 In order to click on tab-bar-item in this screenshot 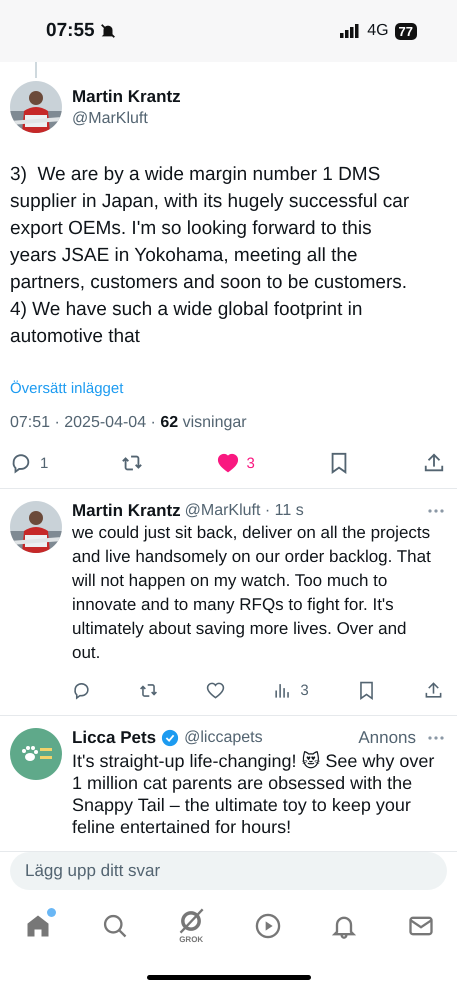, I will do `click(268, 926)`.